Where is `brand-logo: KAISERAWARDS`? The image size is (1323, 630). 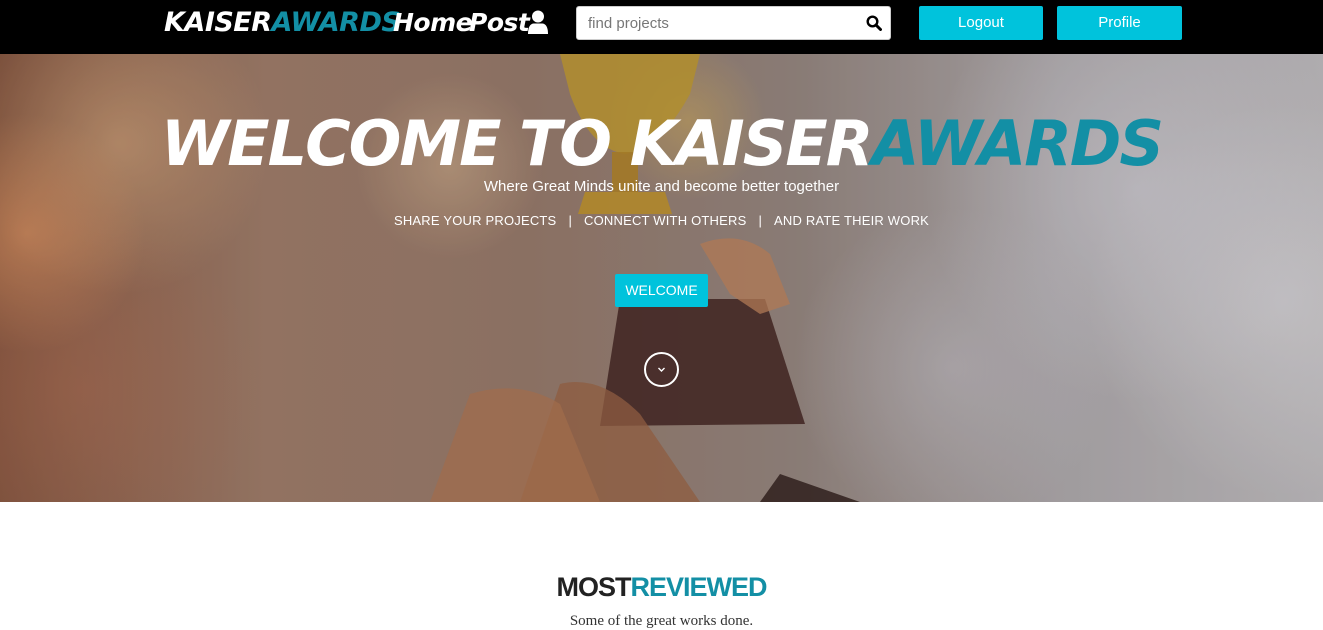 brand-logo: KAISERAWARDS is located at coordinates (282, 23).